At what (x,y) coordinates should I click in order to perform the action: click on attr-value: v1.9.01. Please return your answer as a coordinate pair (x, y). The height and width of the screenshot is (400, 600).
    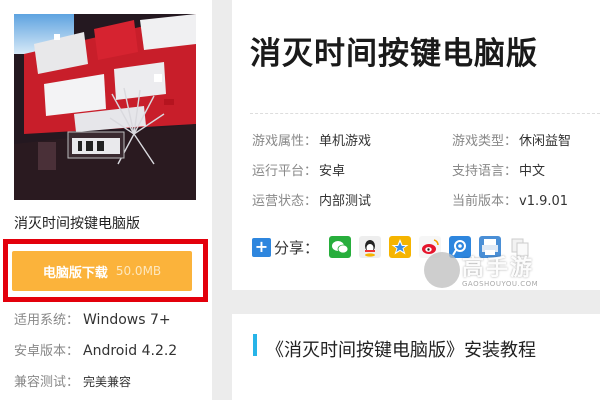
    Looking at the image, I should click on (544, 201).